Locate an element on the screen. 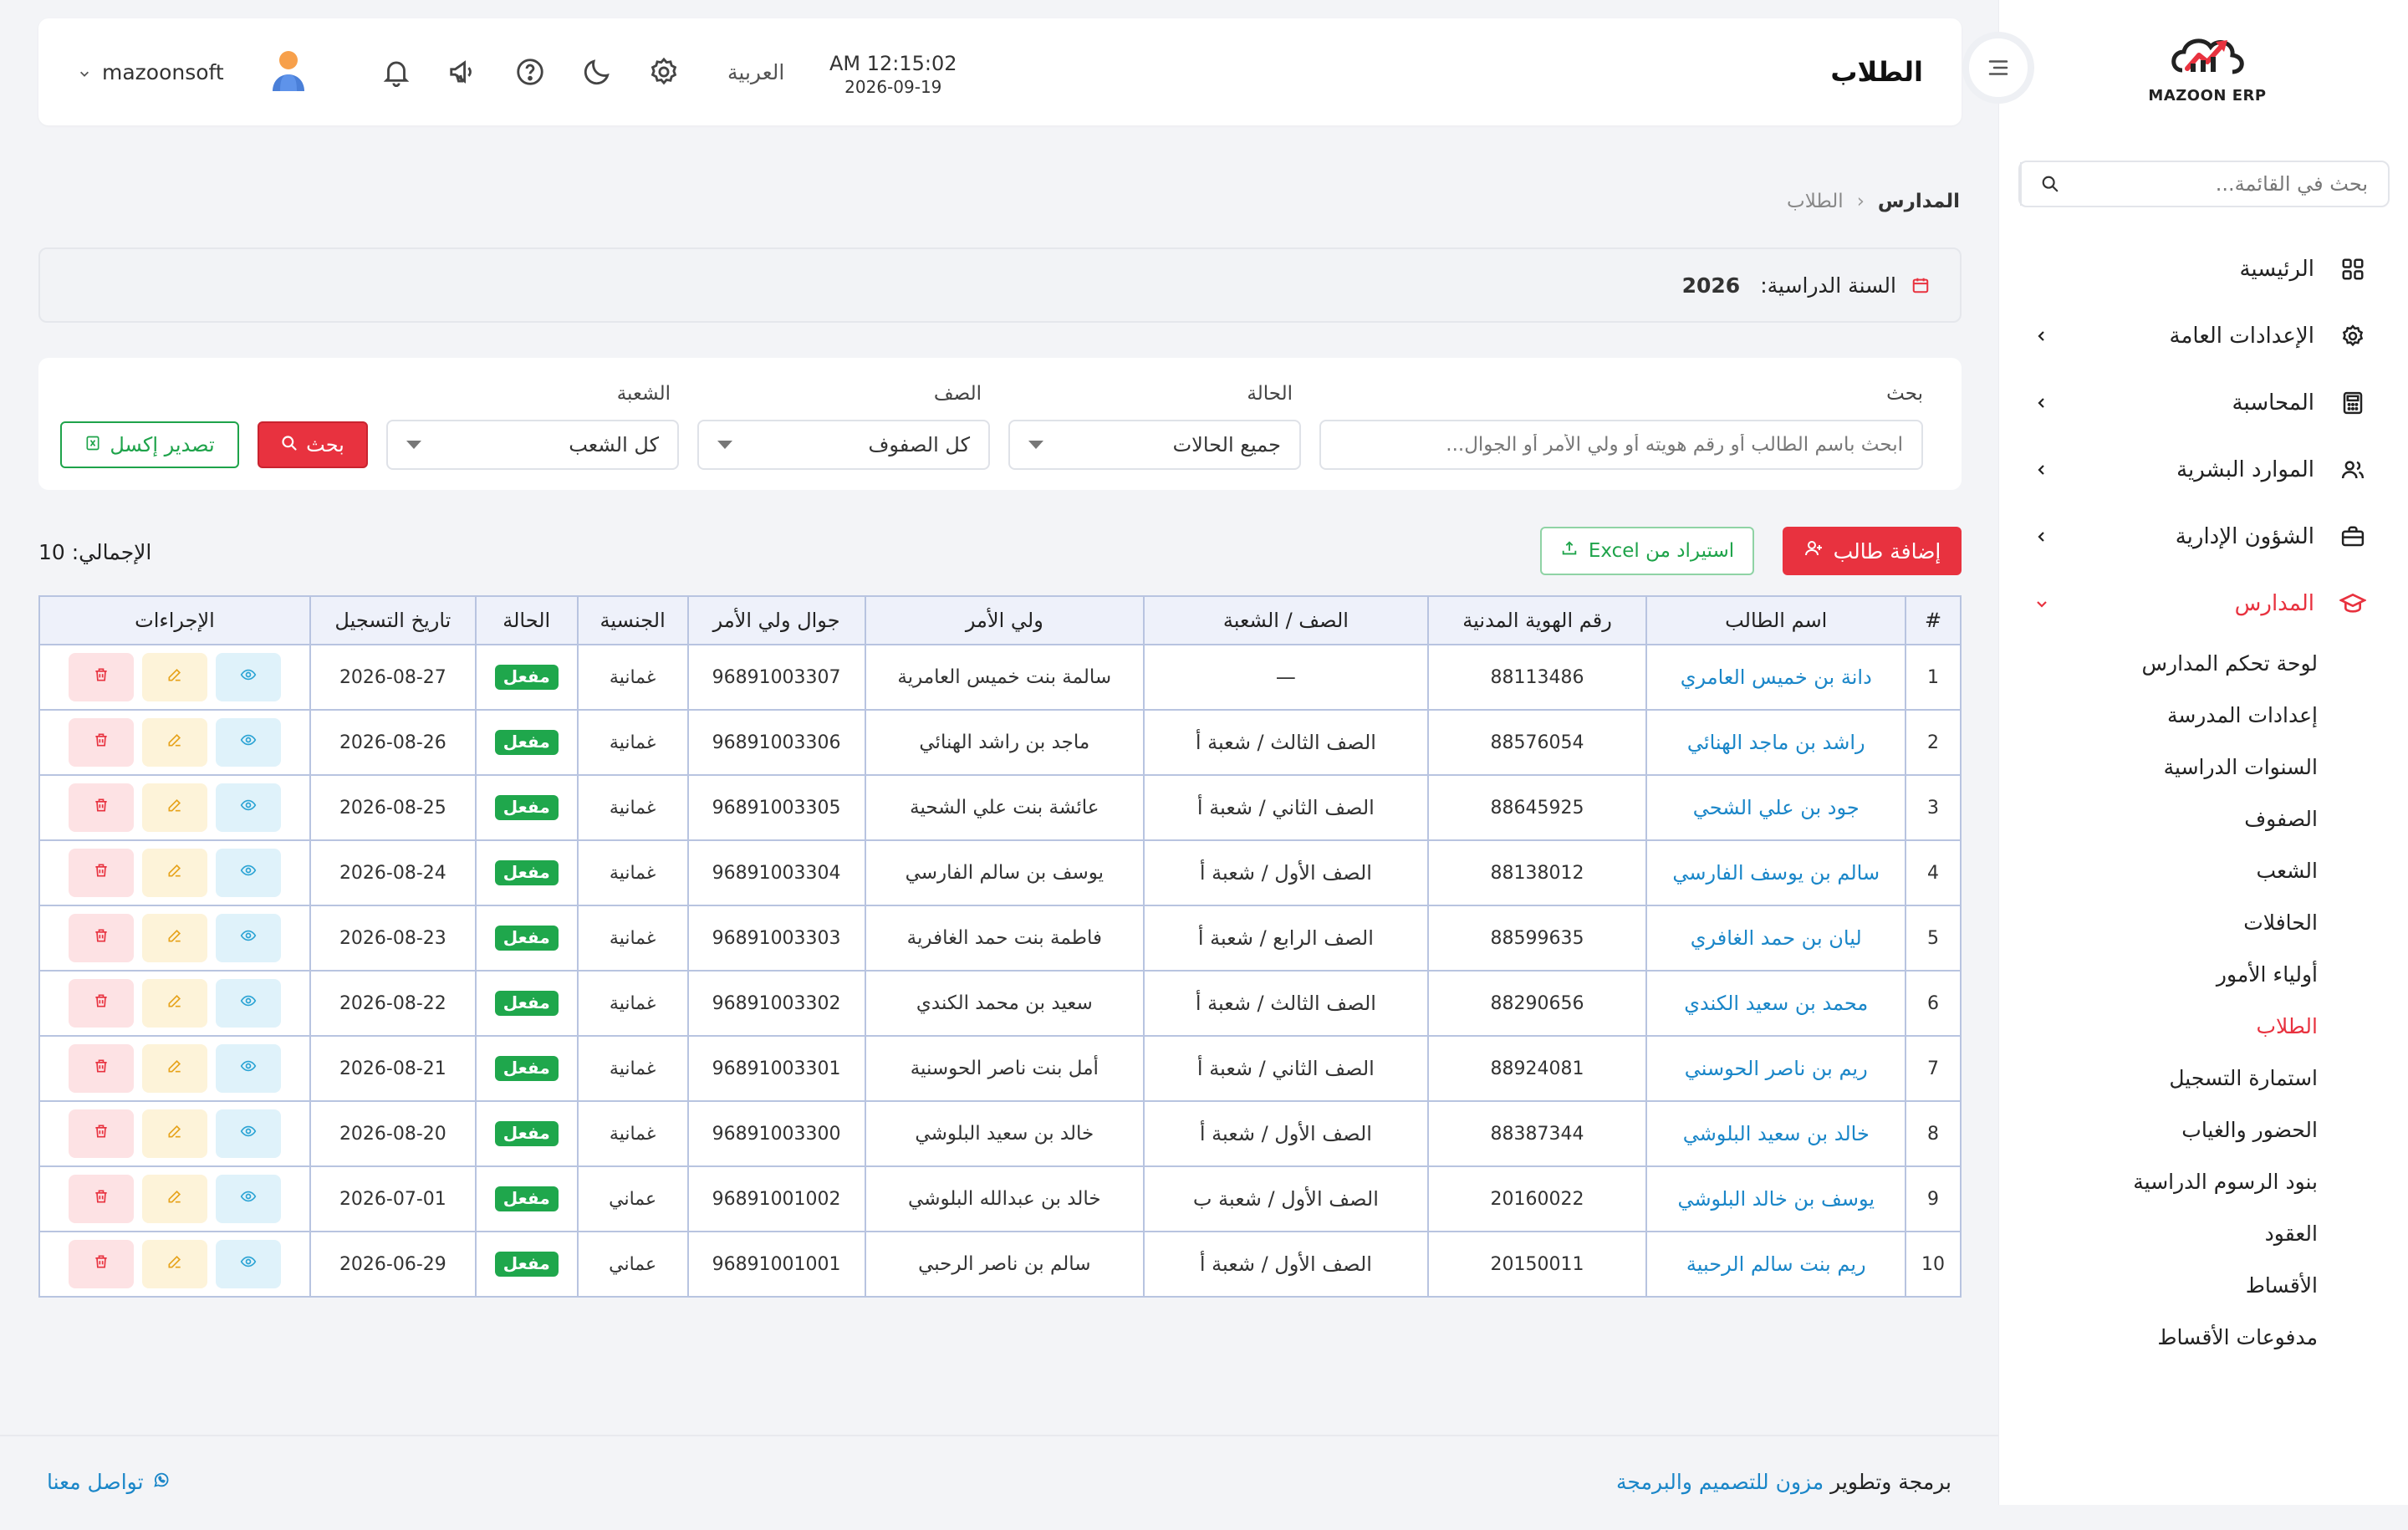 The height and width of the screenshot is (1530, 2408). submenu-item-students: الطلاب is located at coordinates (2158, 1026).